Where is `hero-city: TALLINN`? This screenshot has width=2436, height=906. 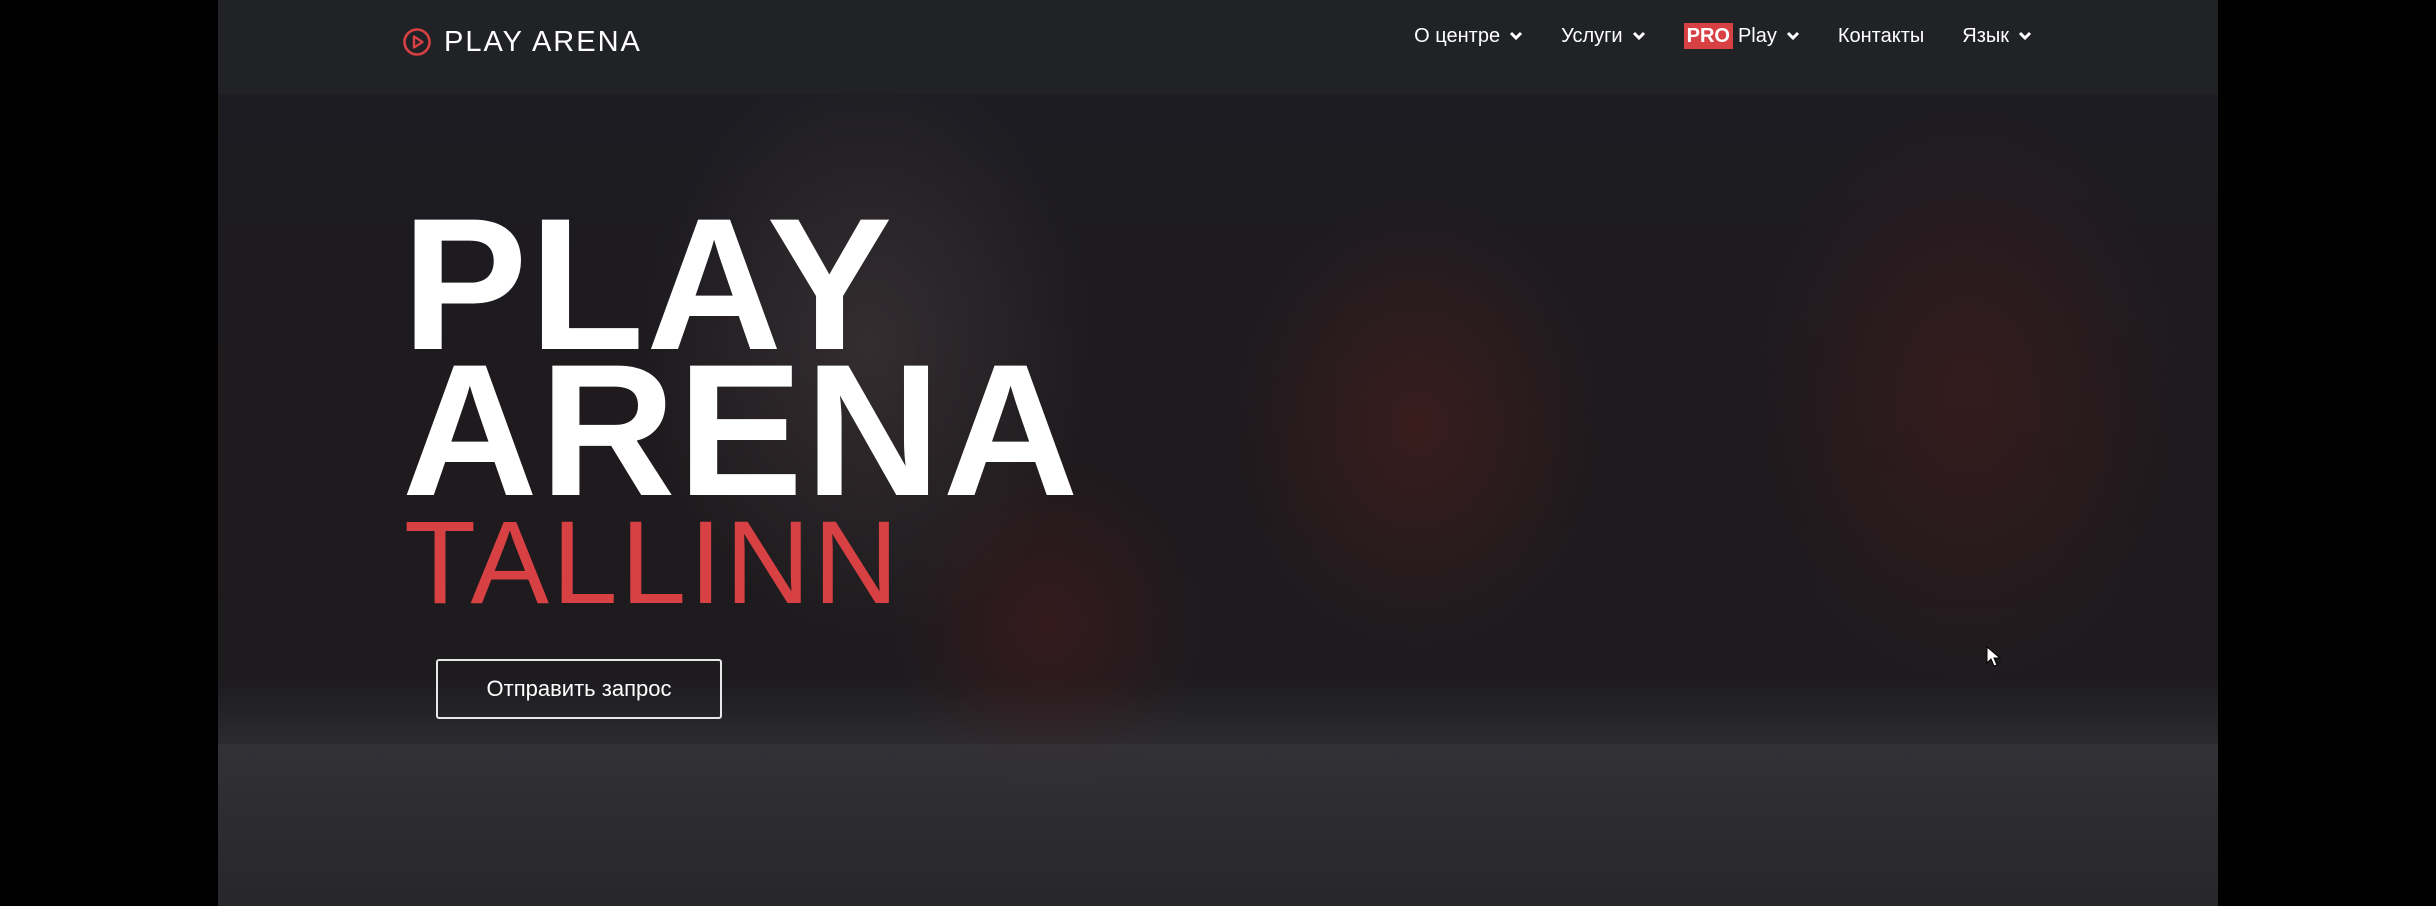 hero-city: TALLINN is located at coordinates (653, 563).